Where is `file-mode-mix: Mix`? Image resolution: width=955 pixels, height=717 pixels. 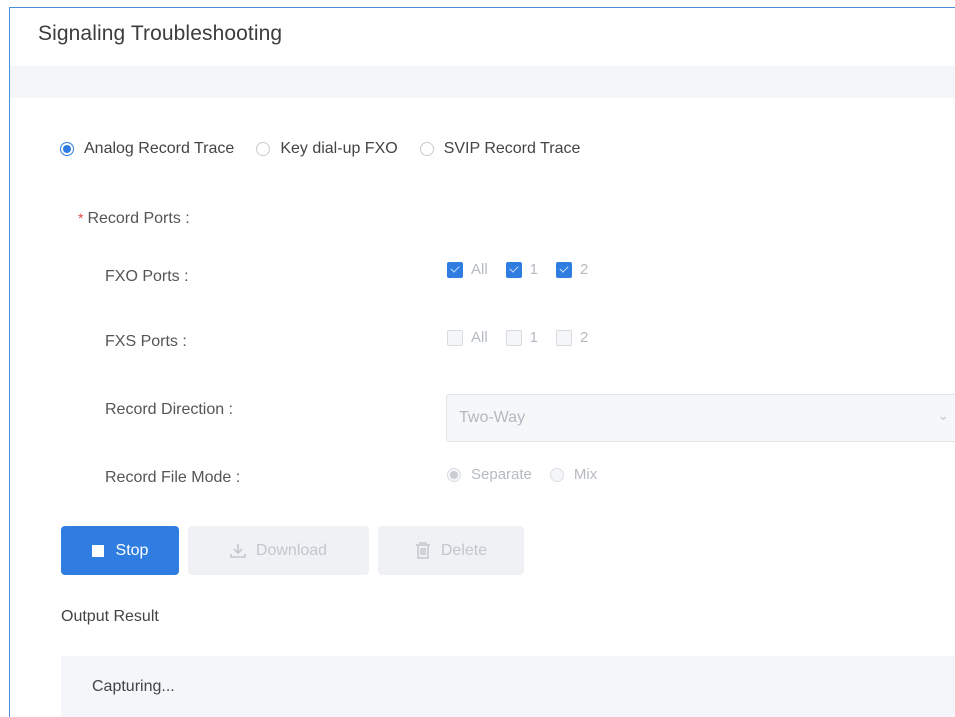
file-mode-mix: Mix is located at coordinates (573, 474).